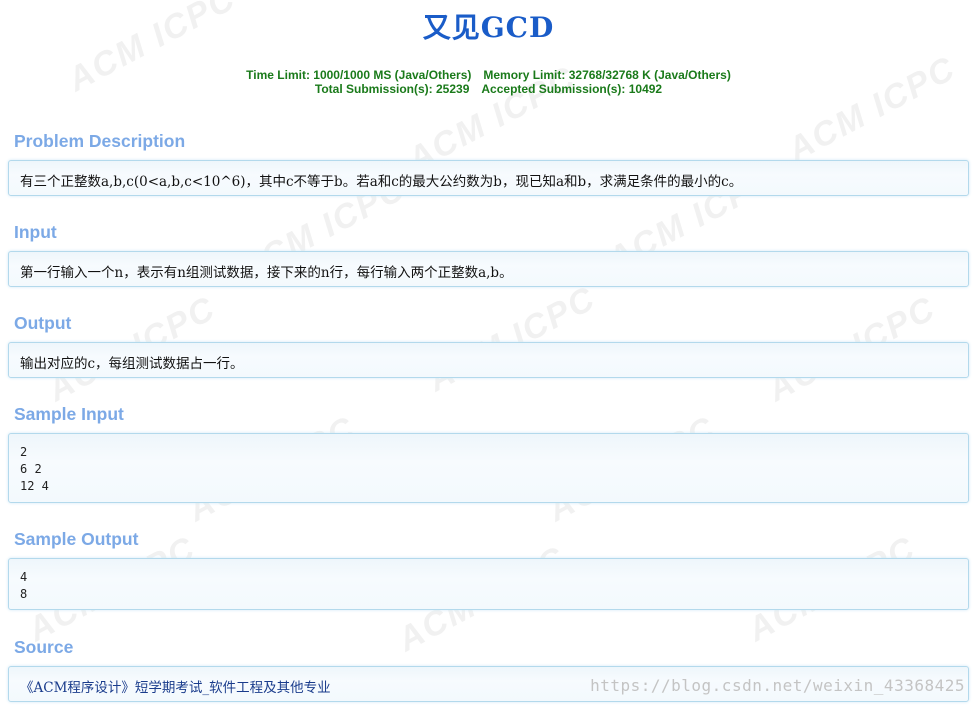  Describe the element at coordinates (76, 539) in the screenshot. I see `sample-output-heading: Sample Output` at that location.